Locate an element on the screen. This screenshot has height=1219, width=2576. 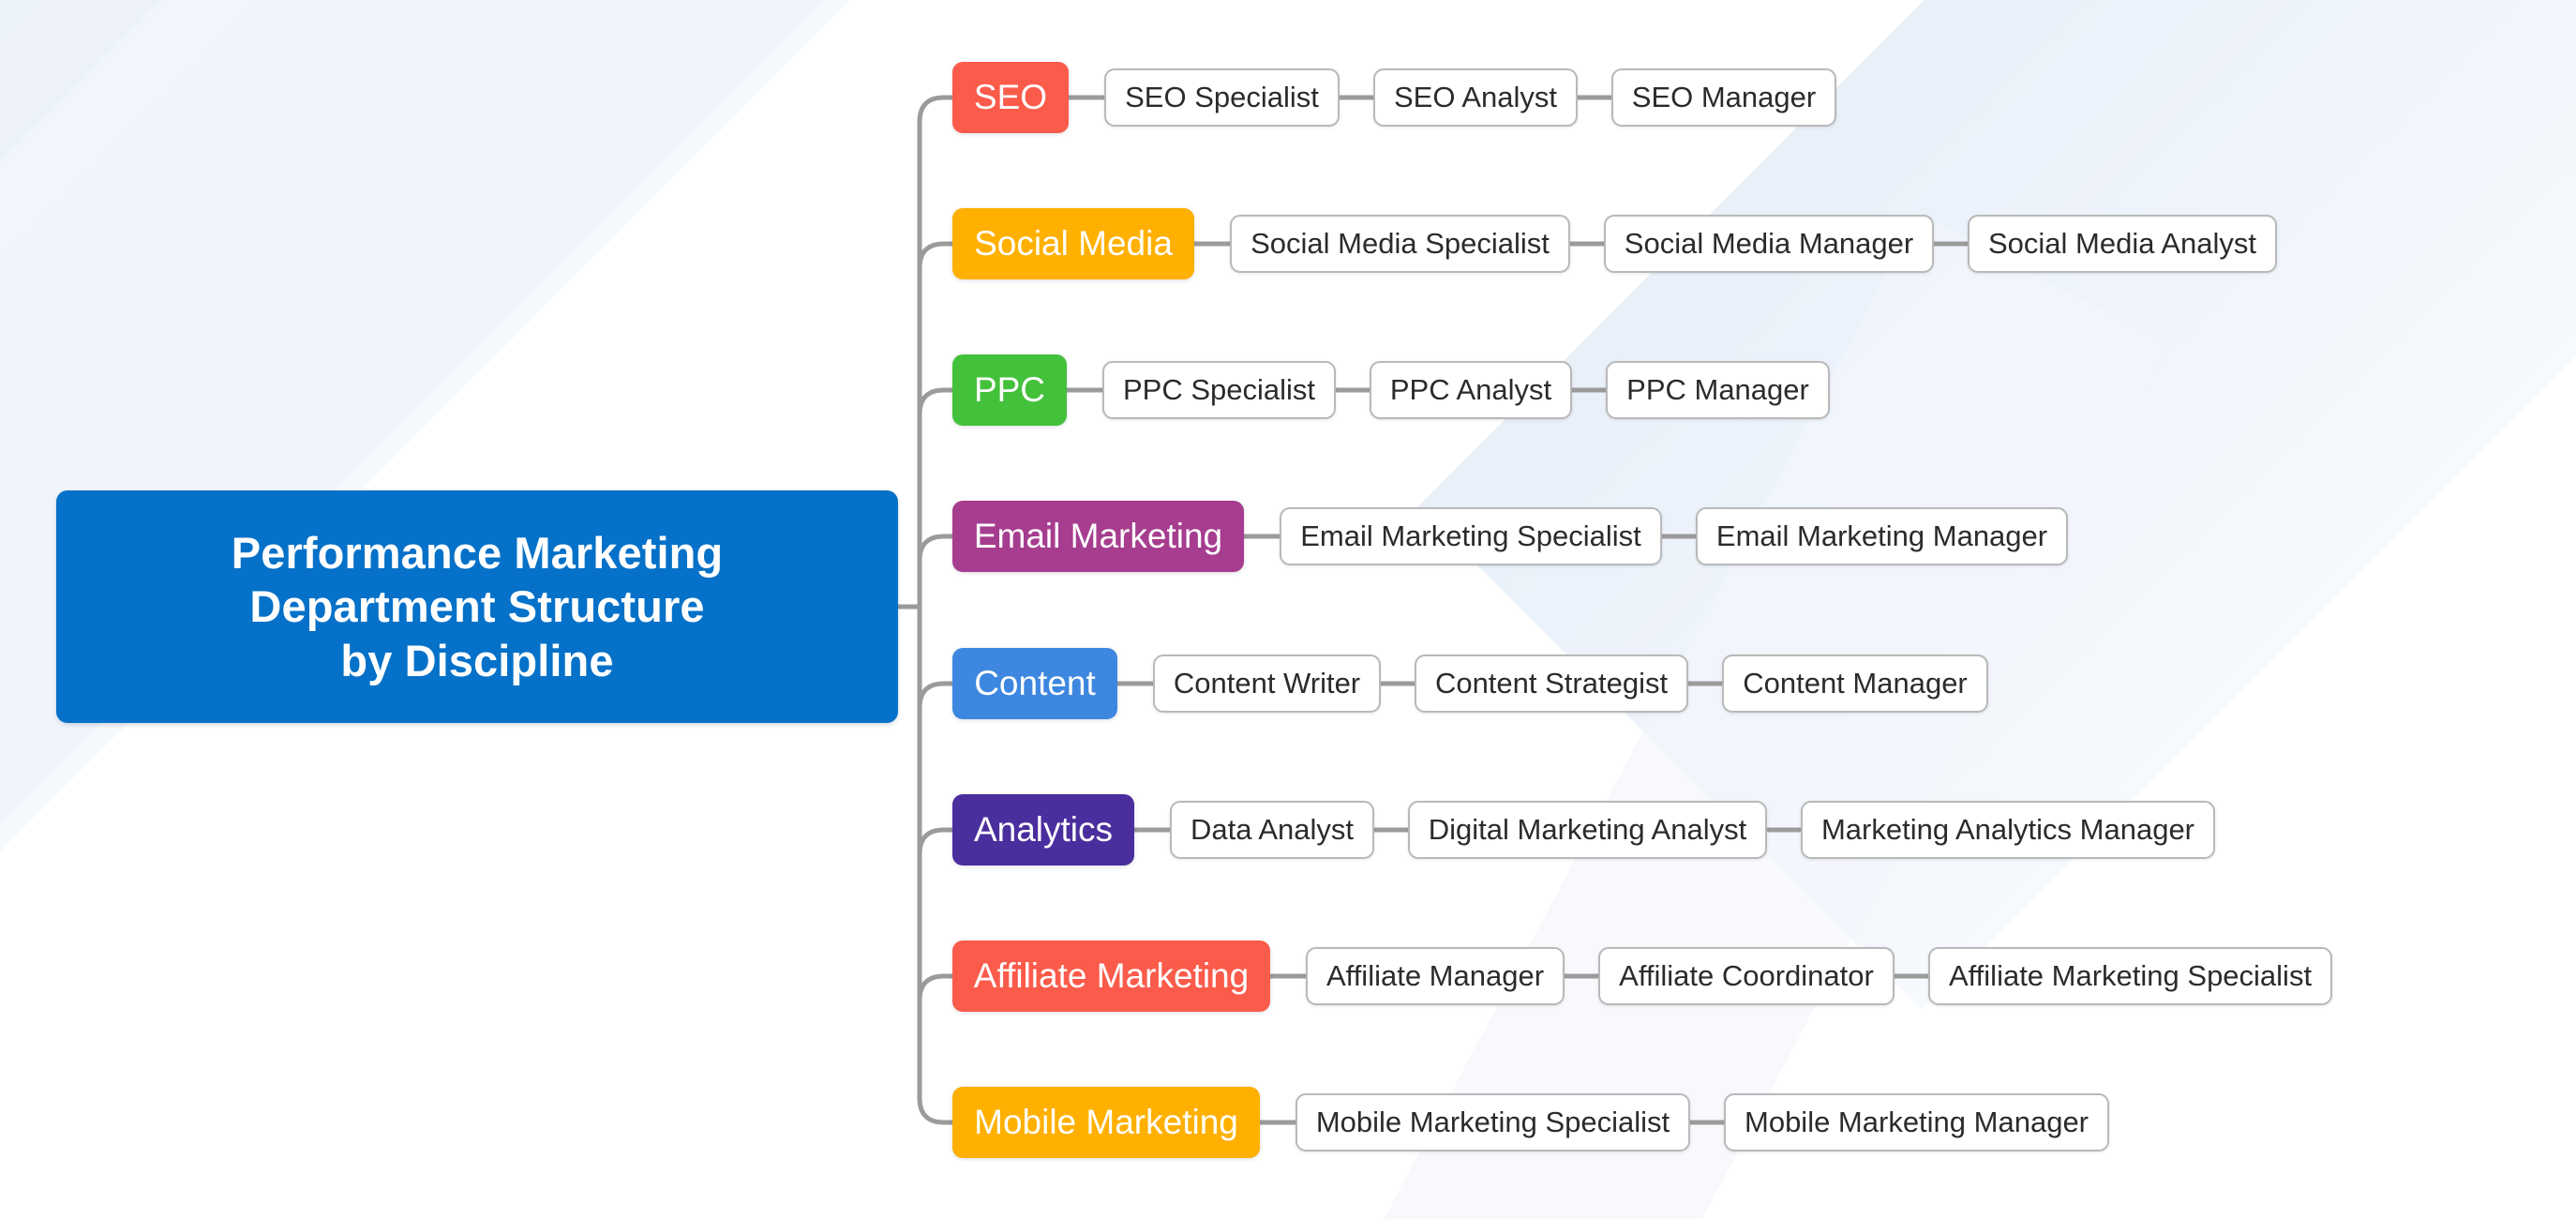
role-node: Social Media Manager is located at coordinates (1769, 244).